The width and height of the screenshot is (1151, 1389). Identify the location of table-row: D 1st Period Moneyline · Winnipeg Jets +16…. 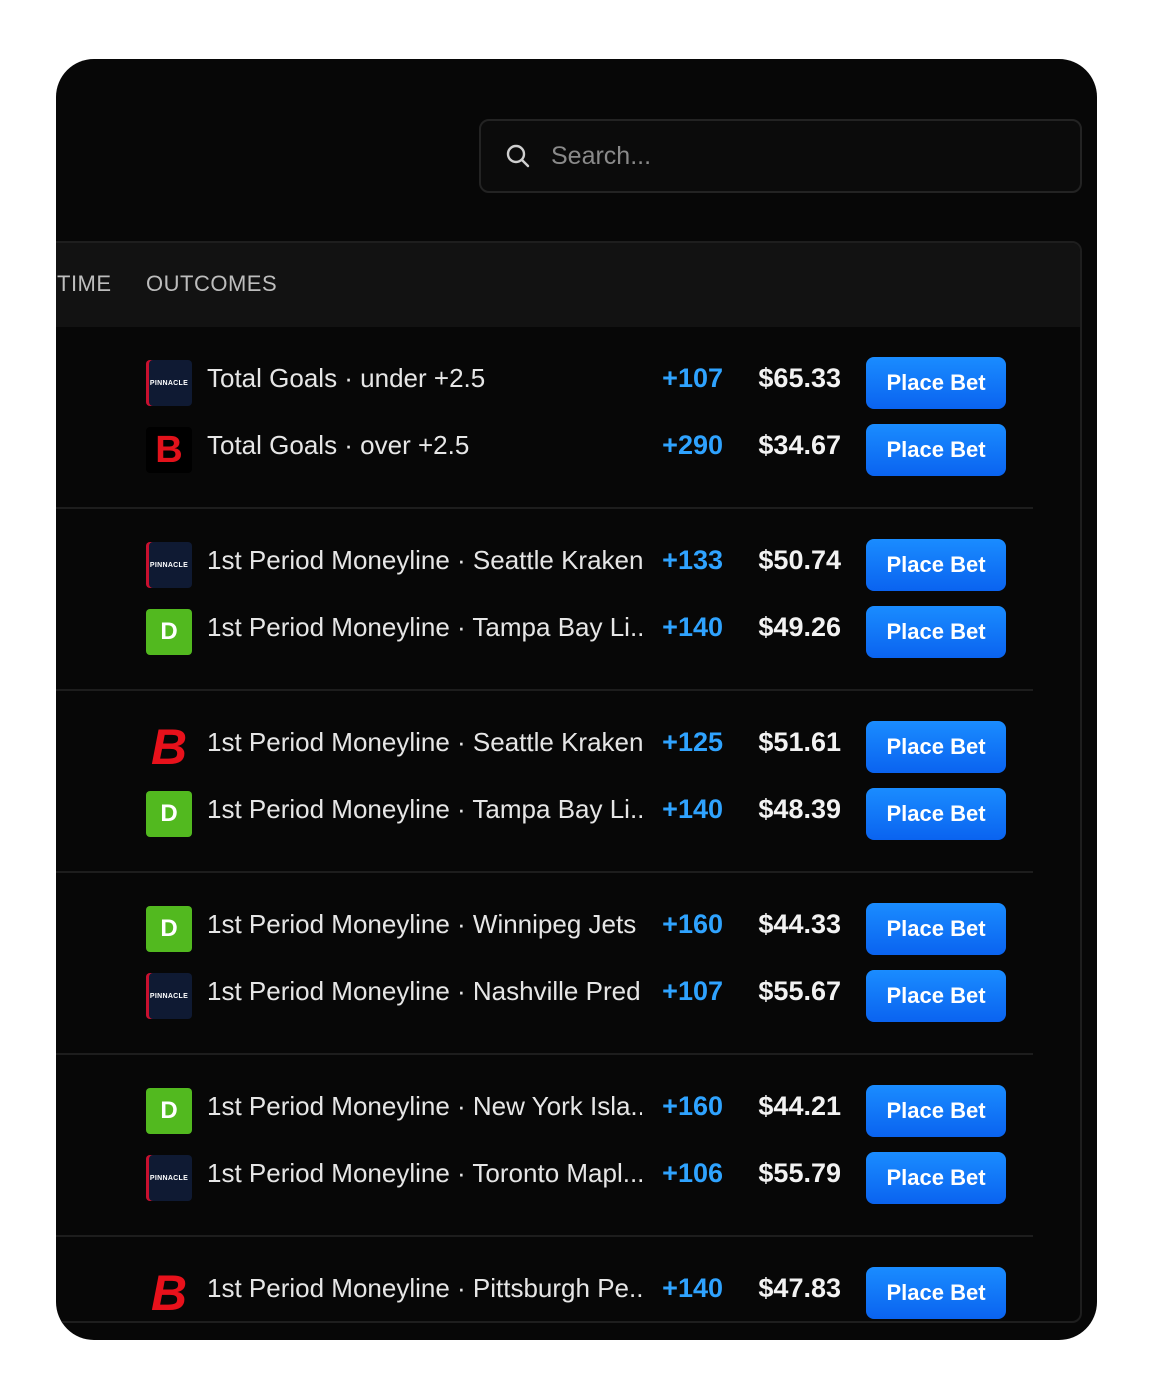
(544, 929).